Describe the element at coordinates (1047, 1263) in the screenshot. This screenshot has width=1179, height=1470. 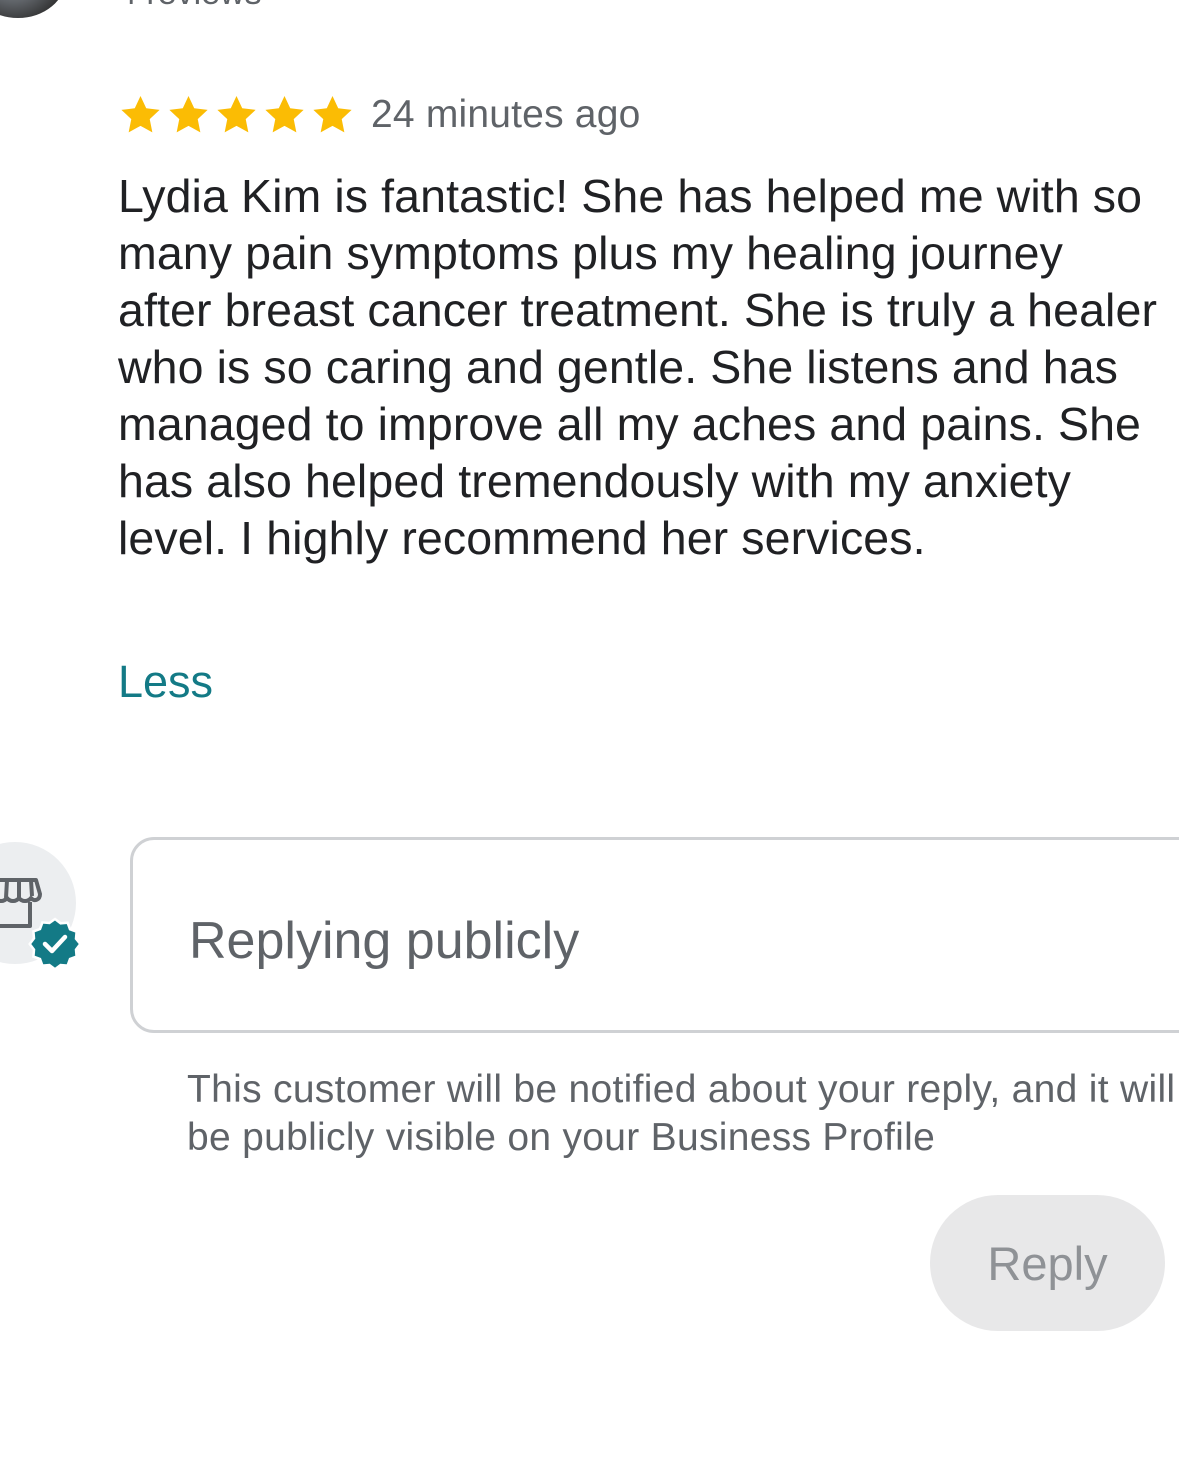
I see `reply-button: Reply` at that location.